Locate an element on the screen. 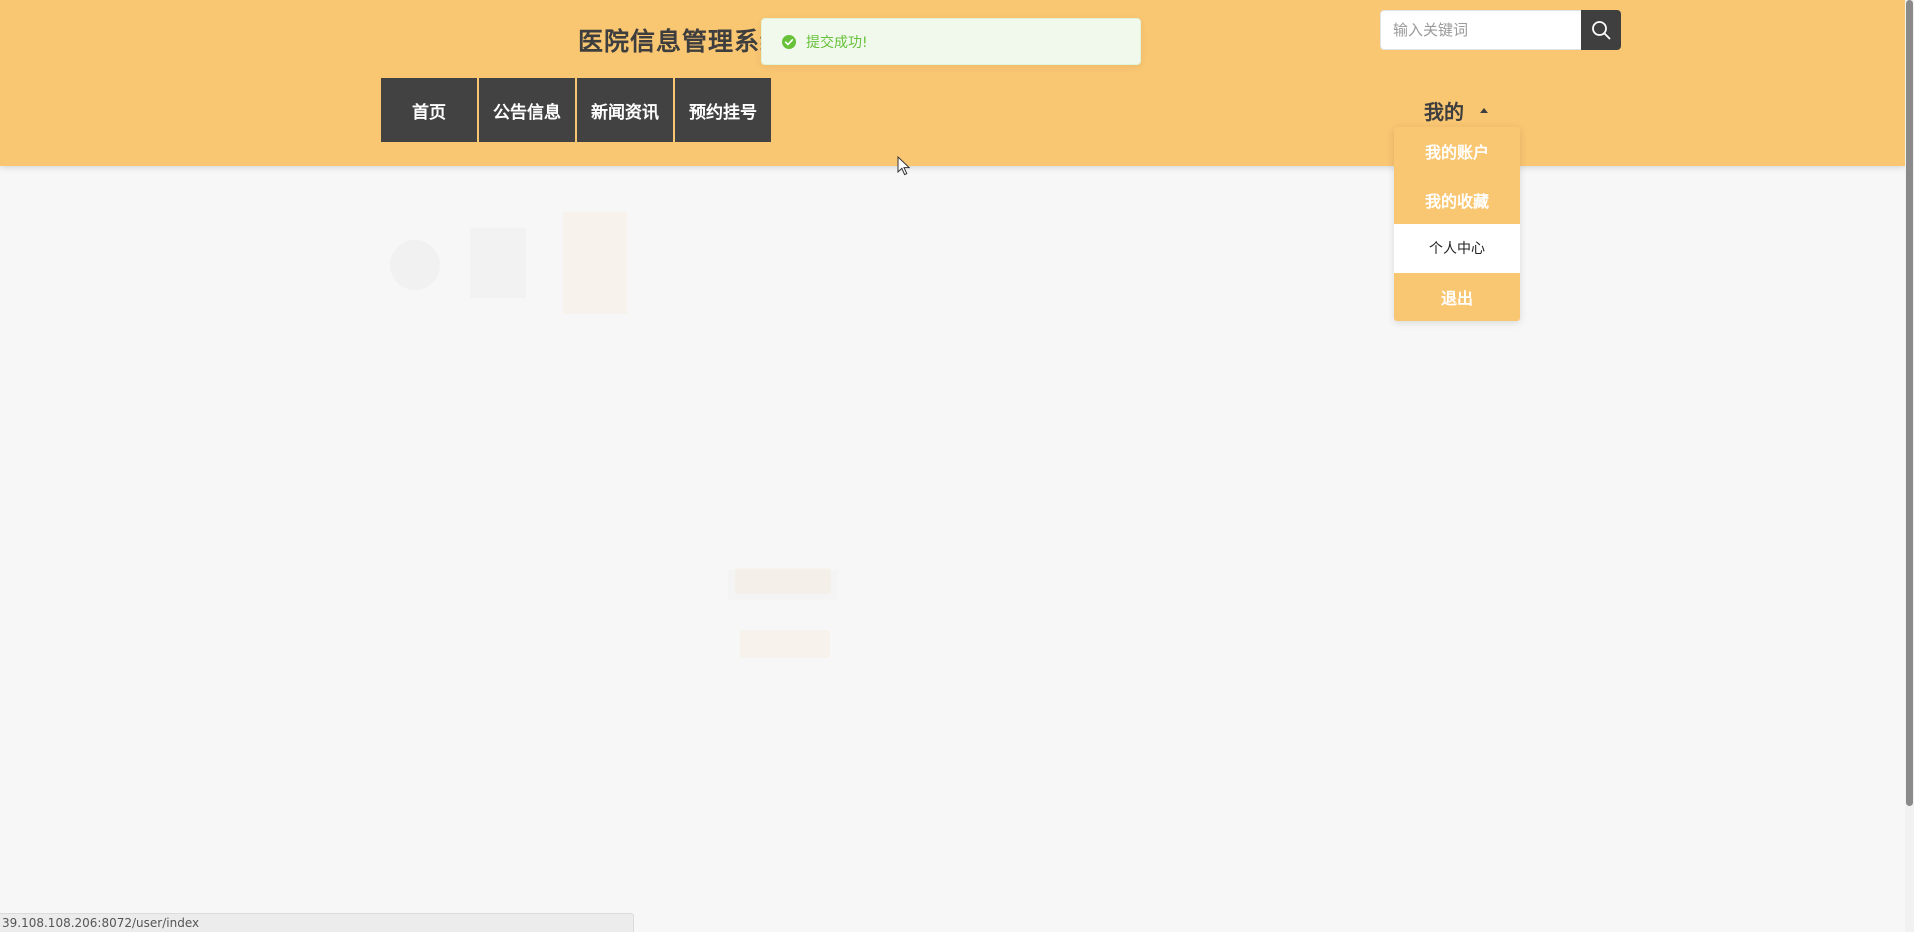 This screenshot has height=932, width=1914. success-toast: 提交成功! is located at coordinates (951, 41).